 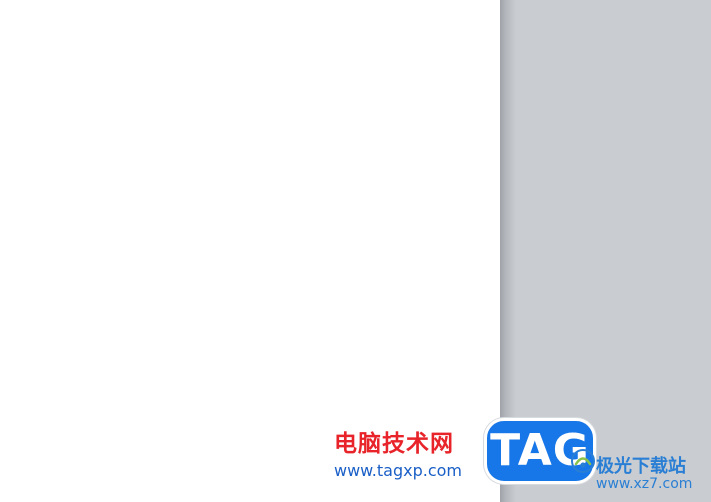 I want to click on watermark-download-site-url: www.xz7.com, so click(x=644, y=484).